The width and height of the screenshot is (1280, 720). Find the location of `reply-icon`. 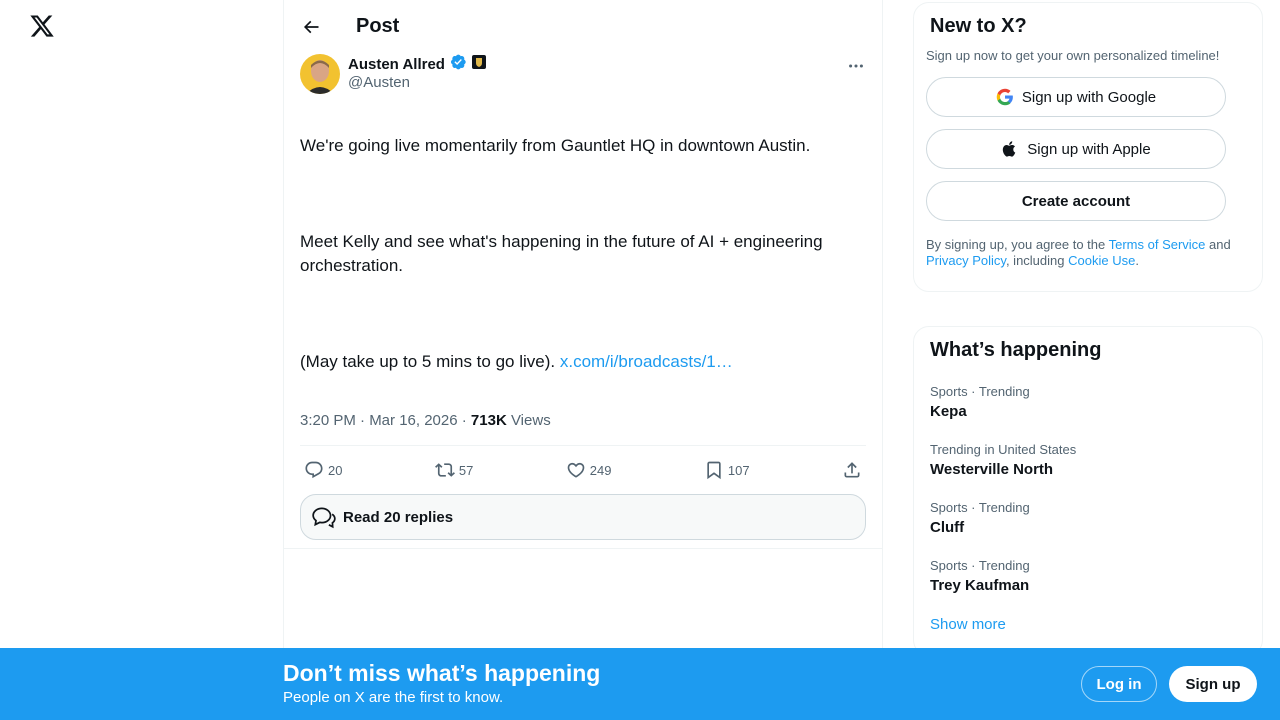

reply-icon is located at coordinates (314, 470).